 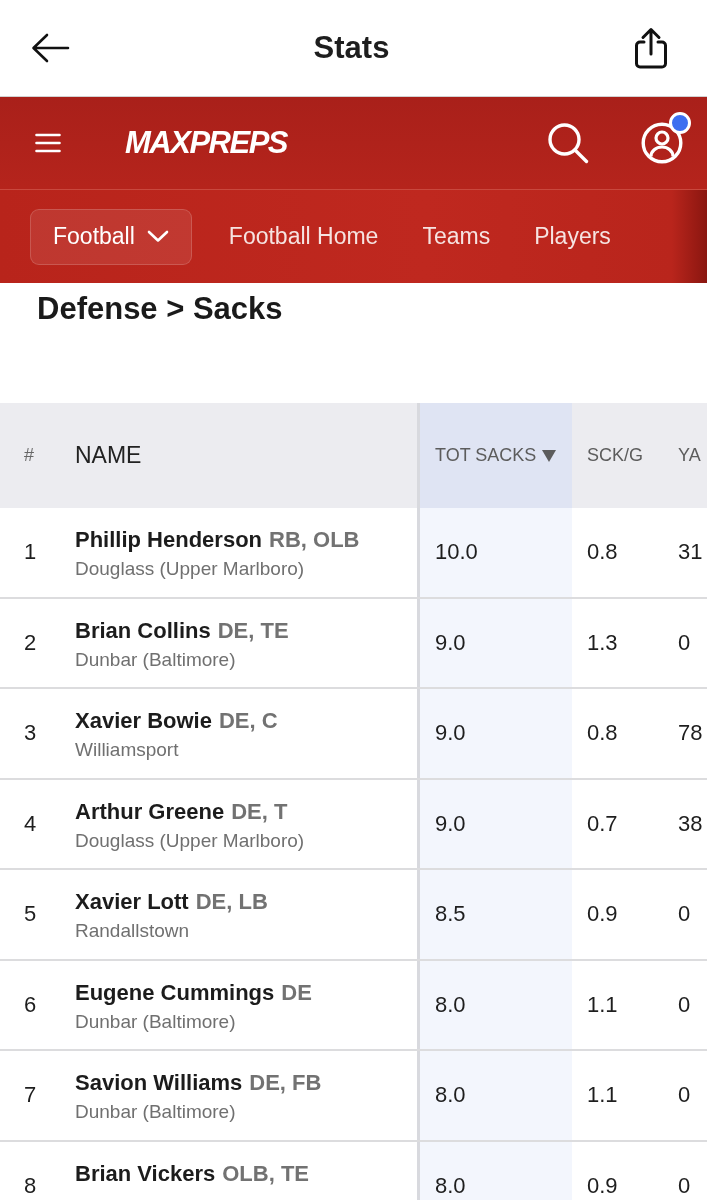 I want to click on sort-descending-icon, so click(x=549, y=455).